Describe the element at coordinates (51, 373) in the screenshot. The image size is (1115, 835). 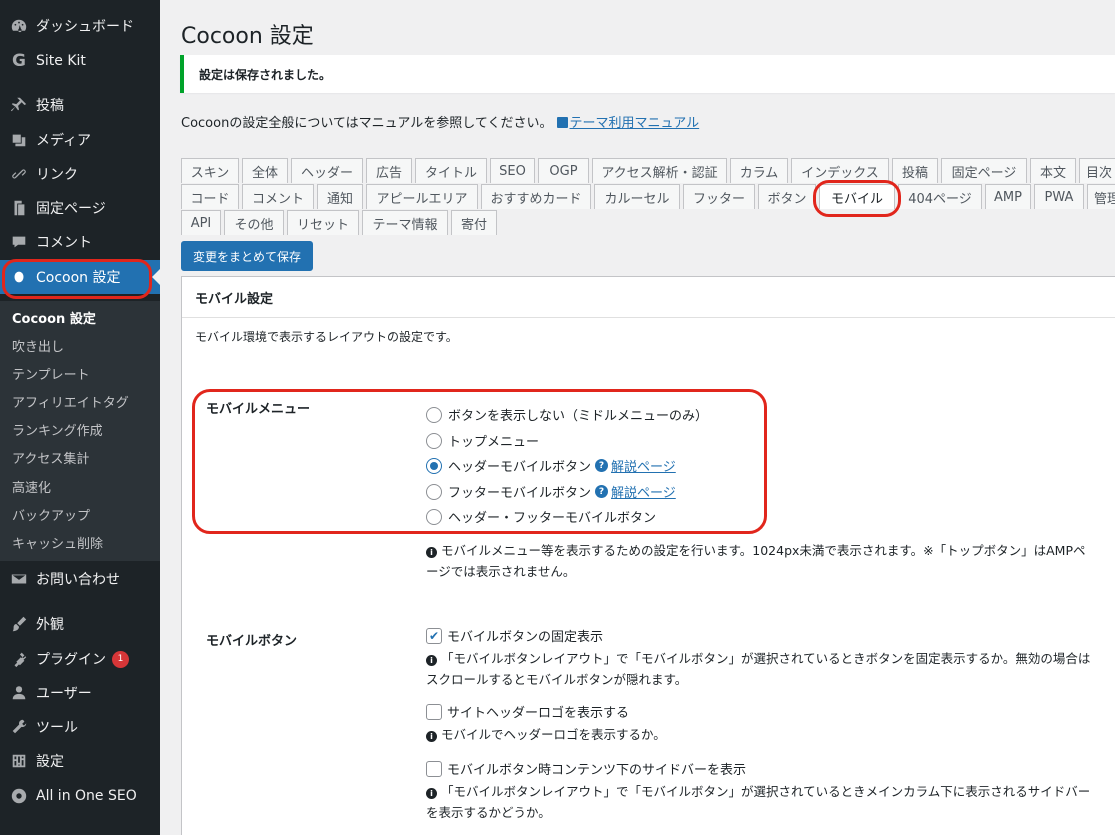
I see `submenu-item-template: テンプレート` at that location.